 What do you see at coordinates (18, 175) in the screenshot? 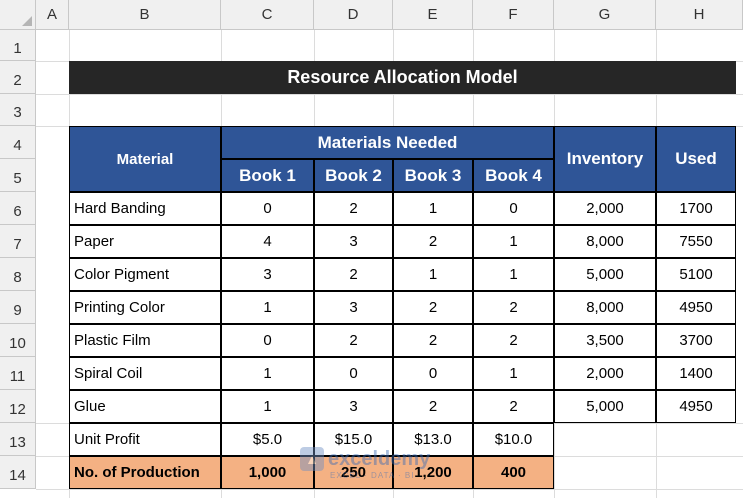
I see `row-header-5: 5` at bounding box center [18, 175].